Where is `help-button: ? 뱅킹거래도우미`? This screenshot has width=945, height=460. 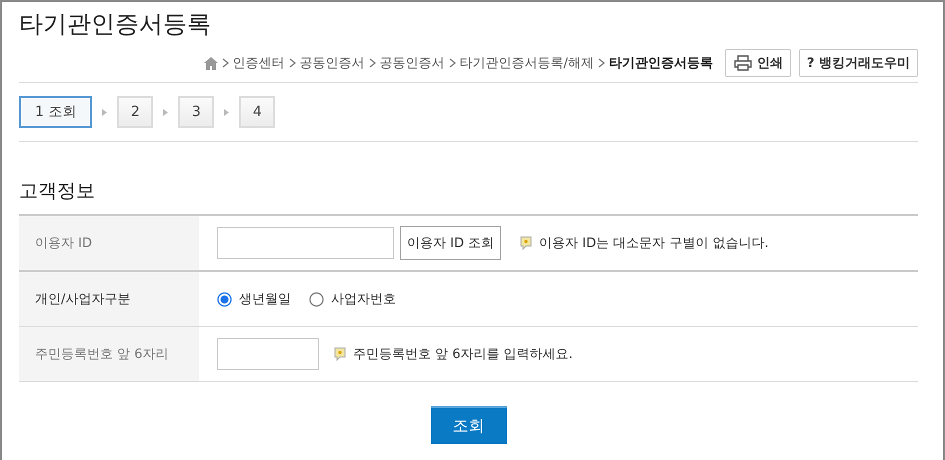 help-button: ? 뱅킹거래도우미 is located at coordinates (858, 63).